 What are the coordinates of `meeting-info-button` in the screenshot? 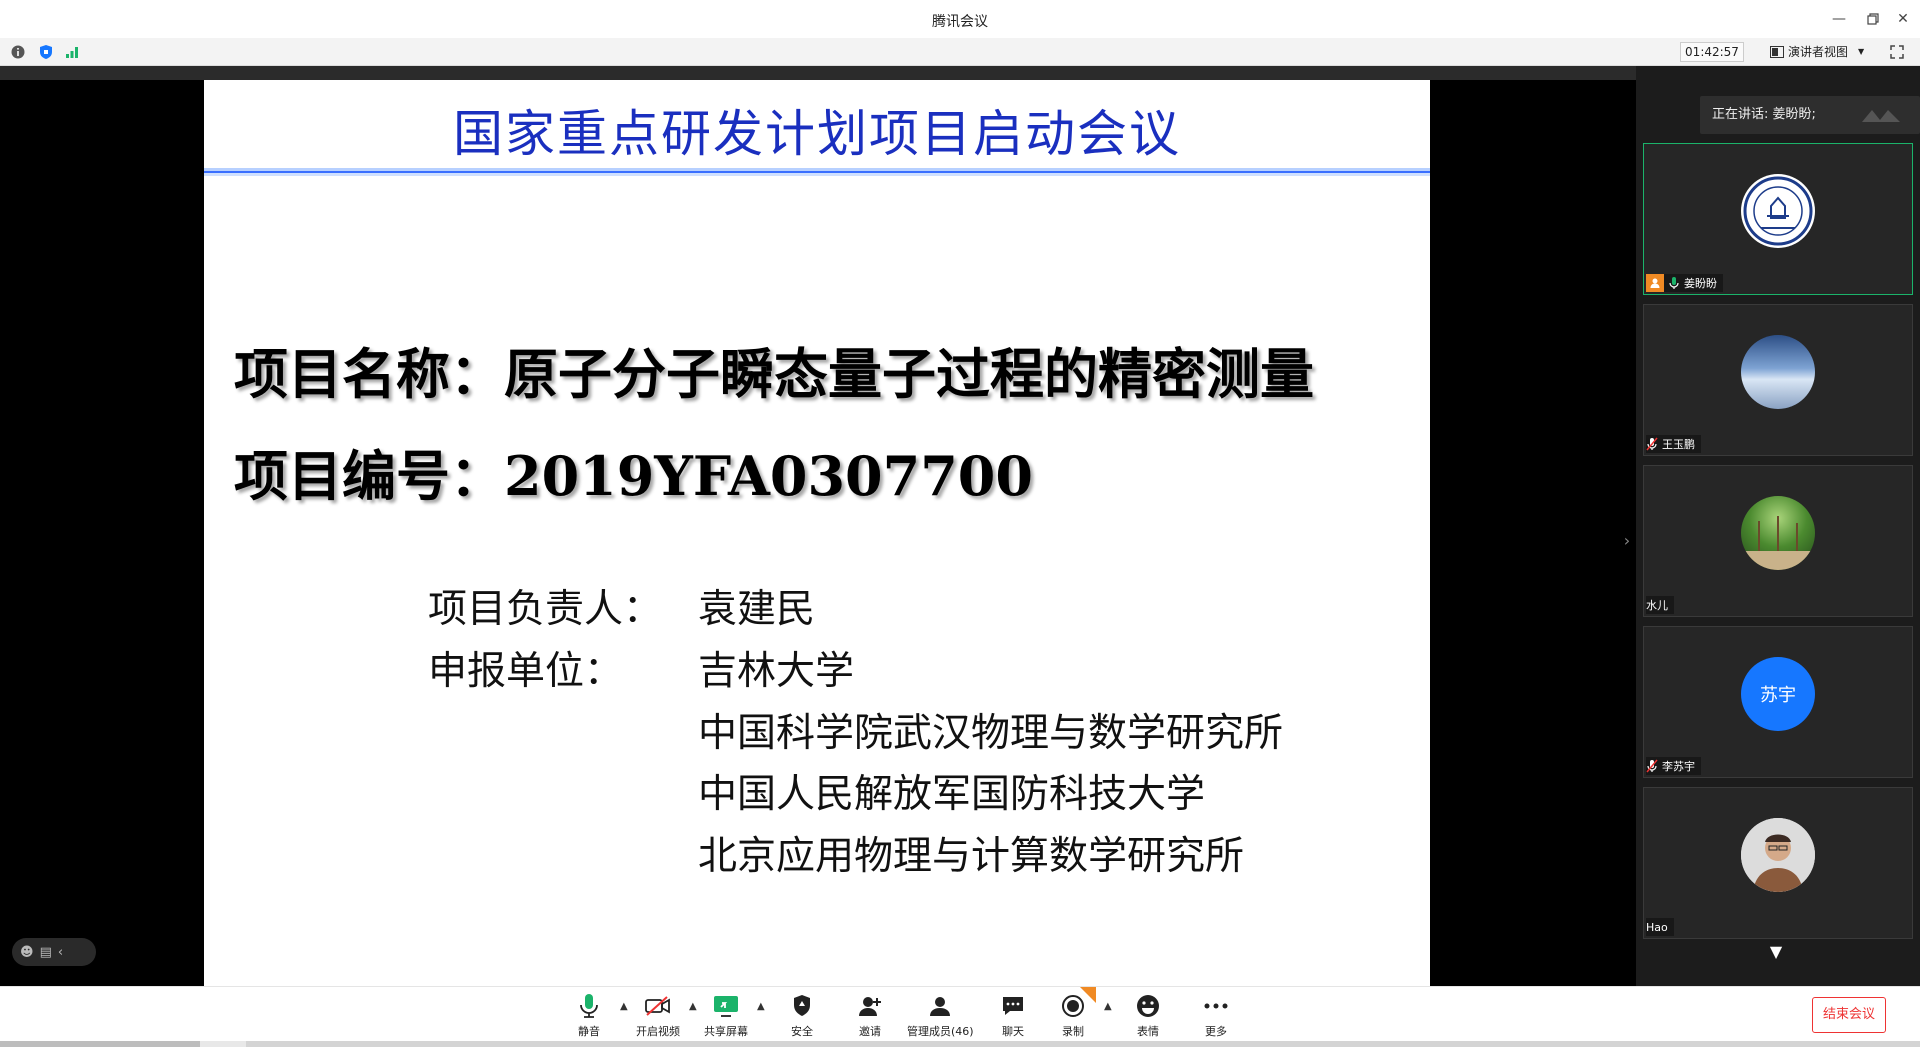 It's located at (18, 52).